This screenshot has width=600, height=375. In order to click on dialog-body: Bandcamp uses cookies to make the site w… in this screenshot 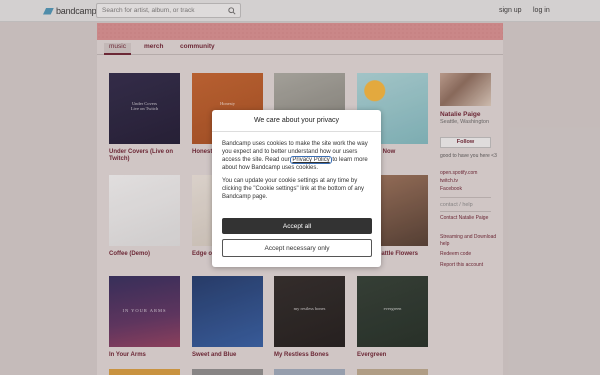, I will do `click(298, 173)`.